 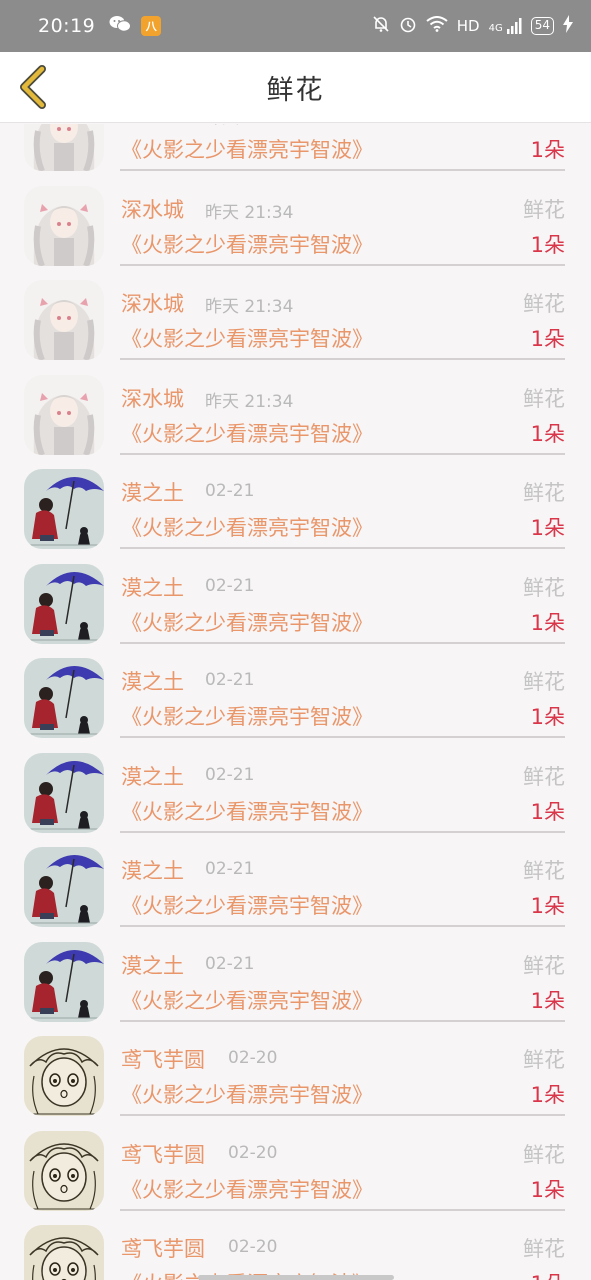 What do you see at coordinates (381, 26) in the screenshot?
I see `mute-bell-icon` at bounding box center [381, 26].